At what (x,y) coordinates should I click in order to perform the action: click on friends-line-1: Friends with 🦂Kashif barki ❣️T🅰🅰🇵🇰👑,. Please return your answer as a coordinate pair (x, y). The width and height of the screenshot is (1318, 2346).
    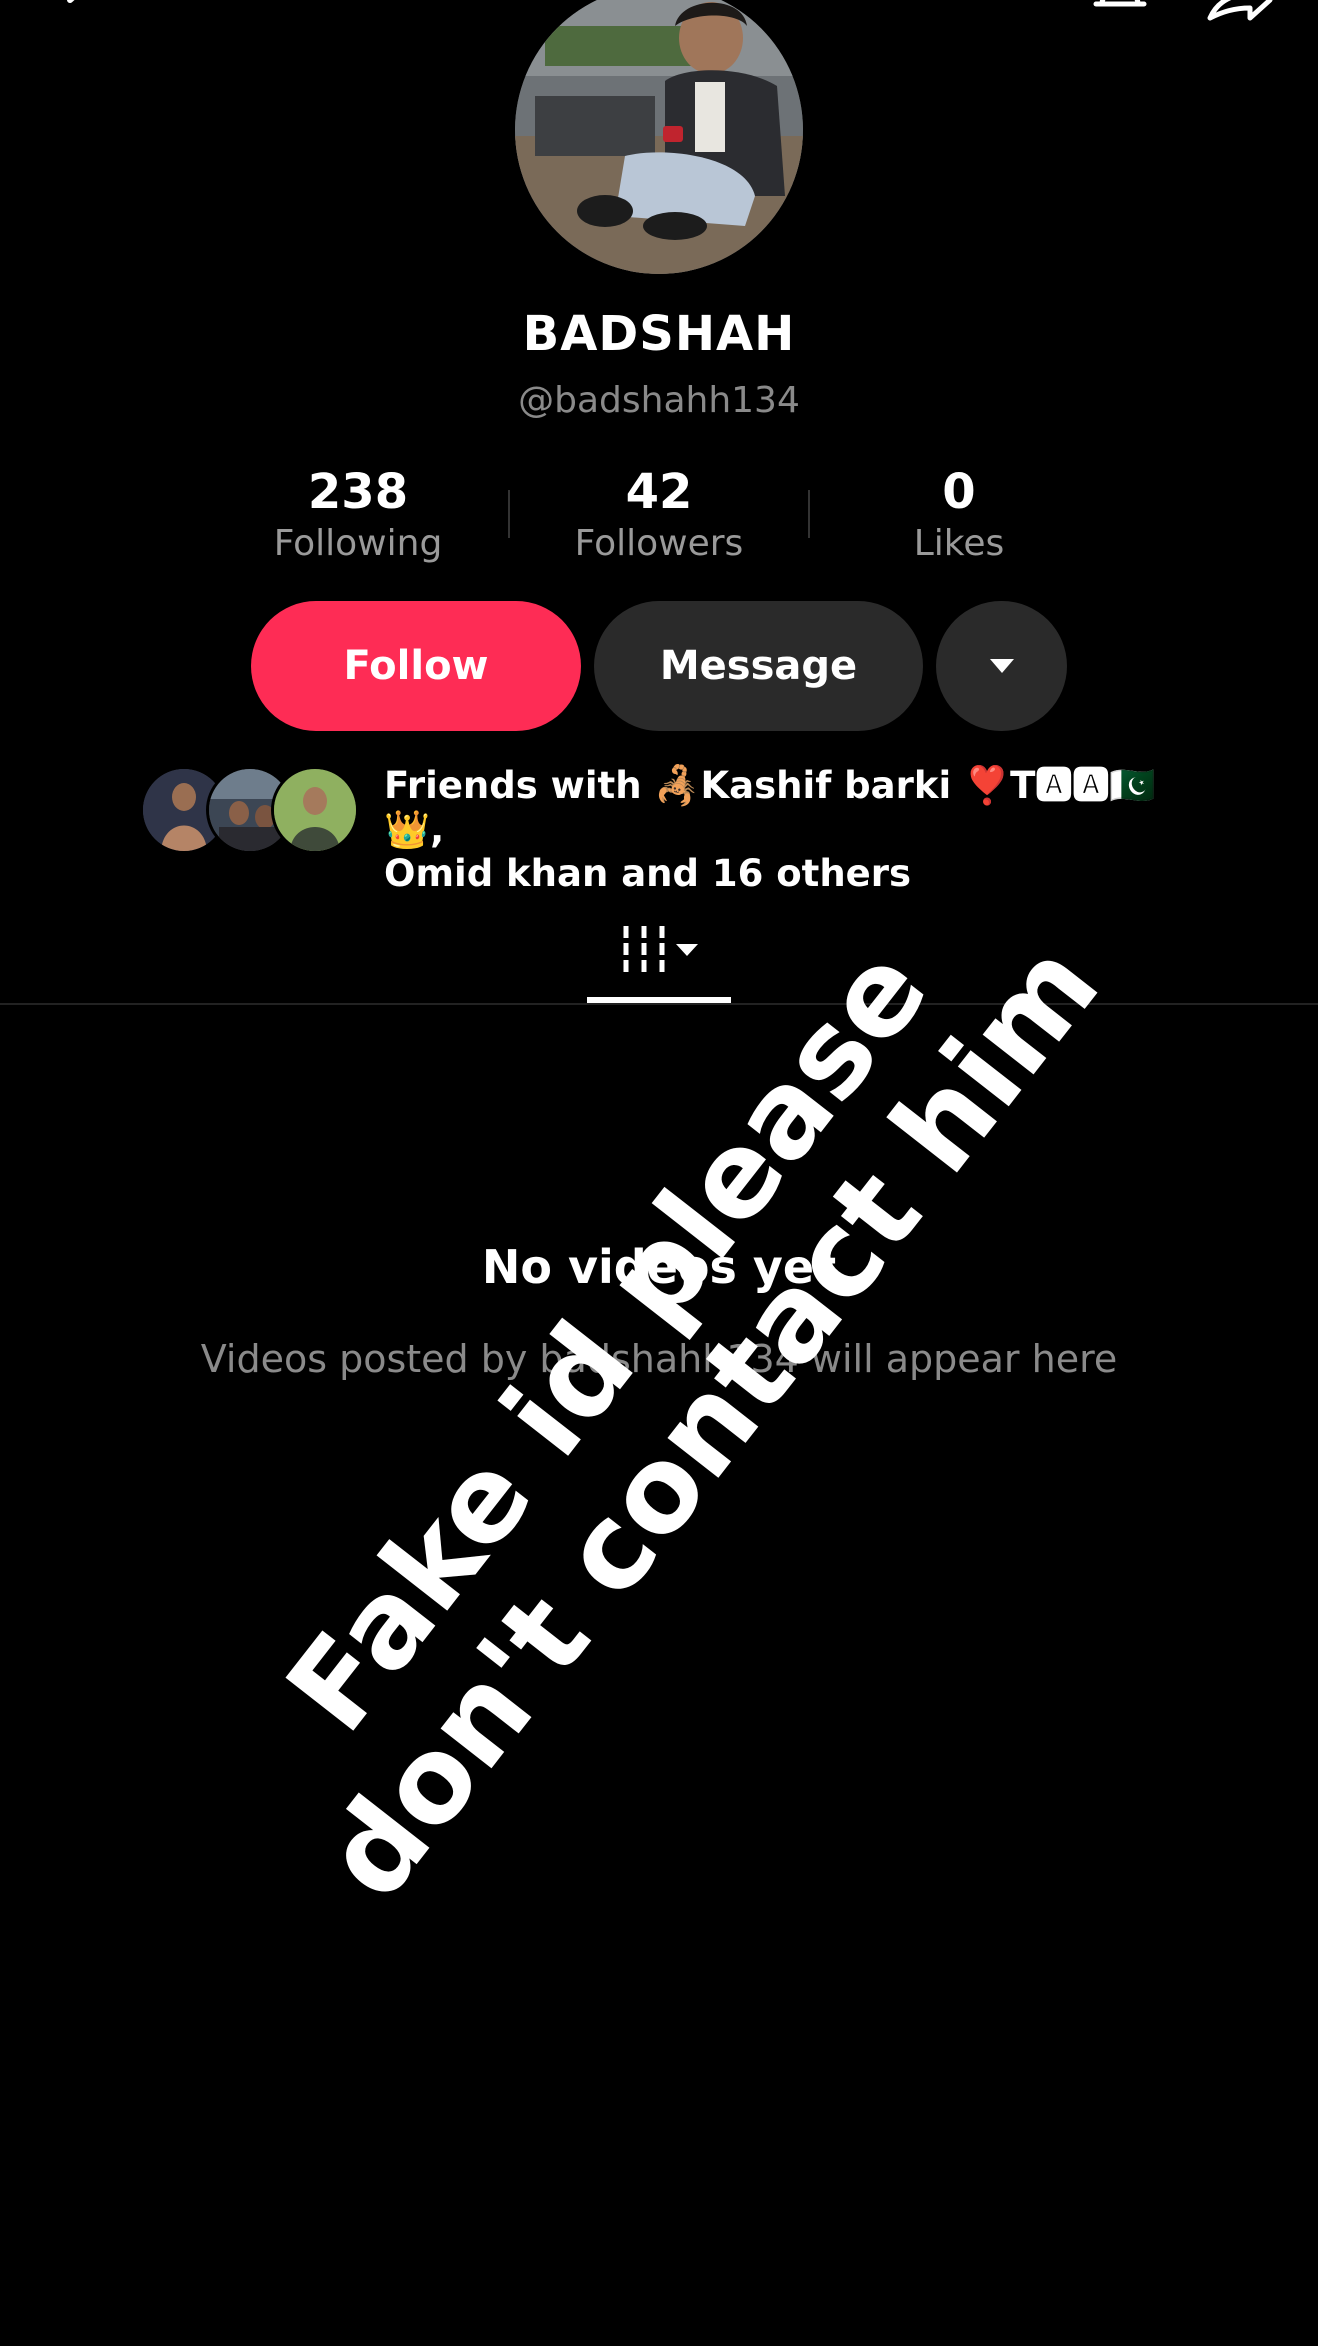
    Looking at the image, I should click on (770, 807).